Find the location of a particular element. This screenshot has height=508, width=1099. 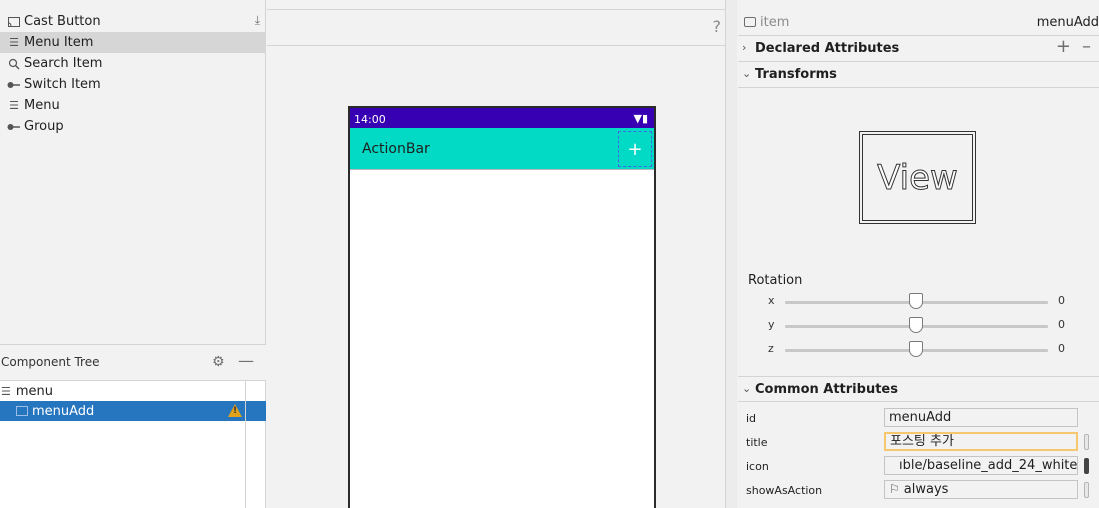

rotation-z-row: z 0 is located at coordinates (918, 350).